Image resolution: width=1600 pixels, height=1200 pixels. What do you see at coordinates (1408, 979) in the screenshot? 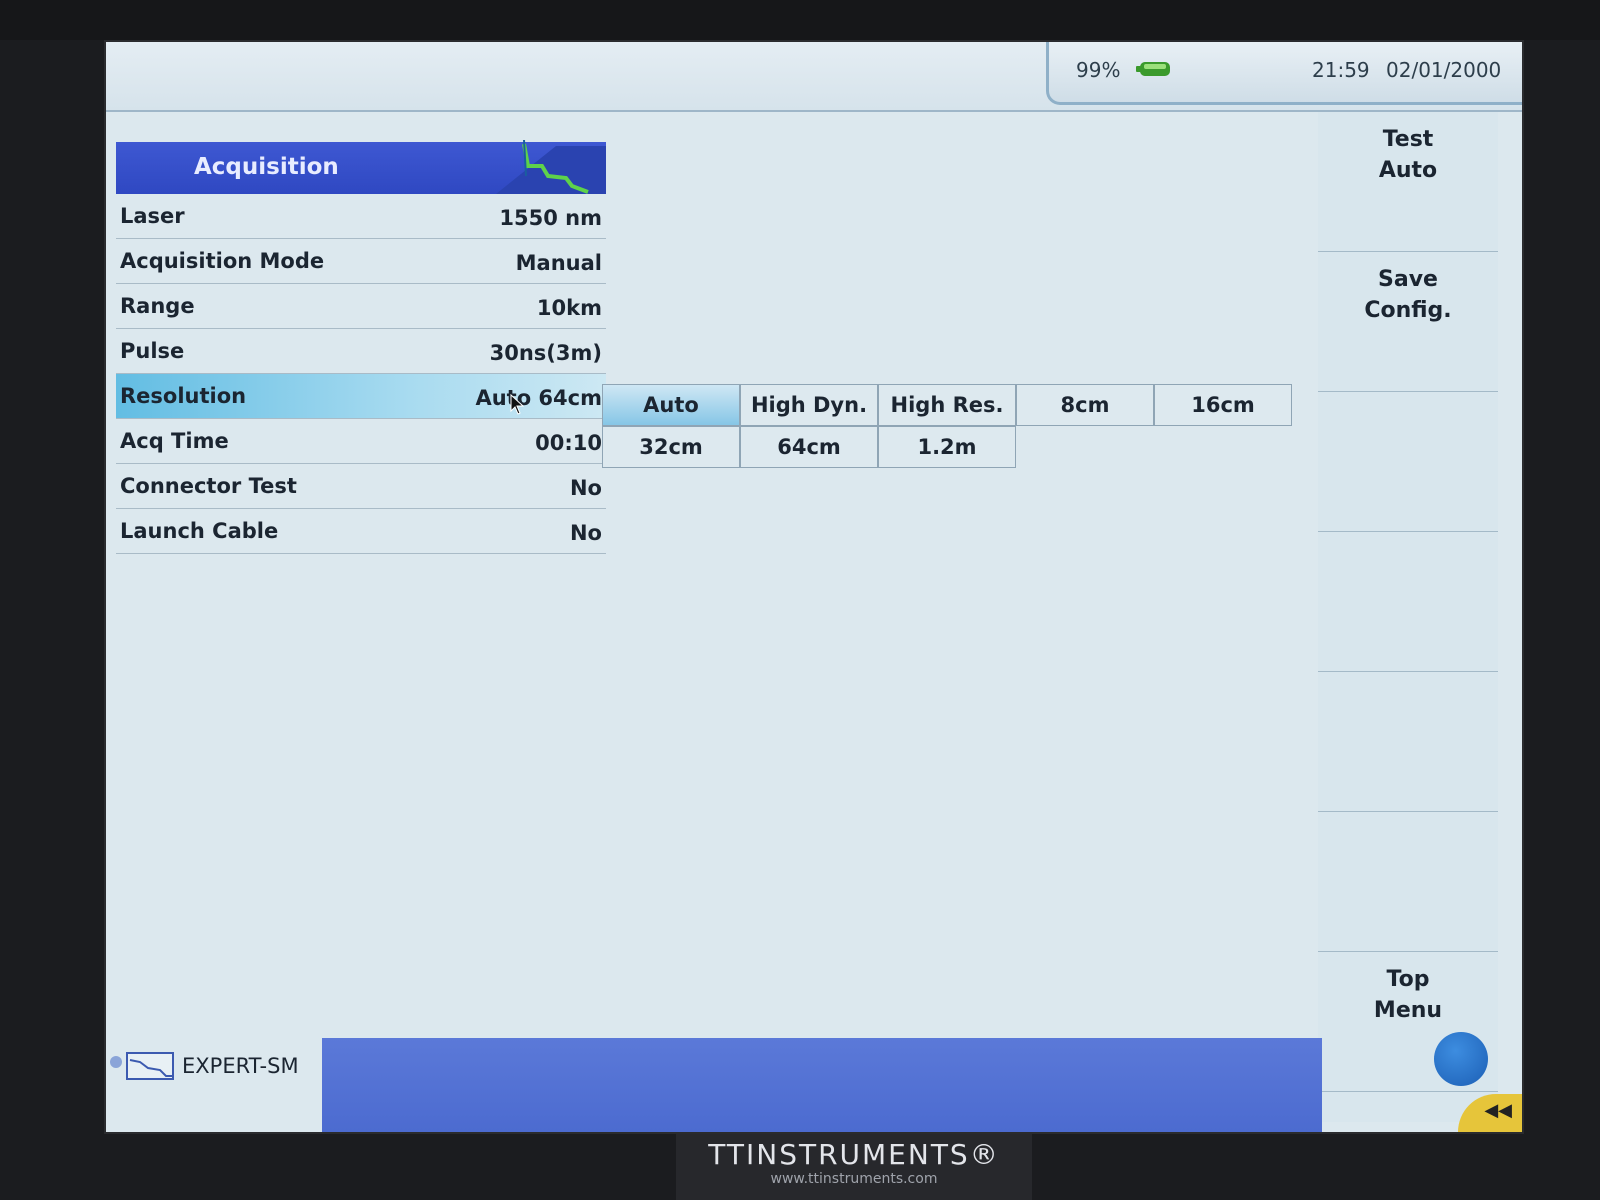
I see `softkey-label: Top` at bounding box center [1408, 979].